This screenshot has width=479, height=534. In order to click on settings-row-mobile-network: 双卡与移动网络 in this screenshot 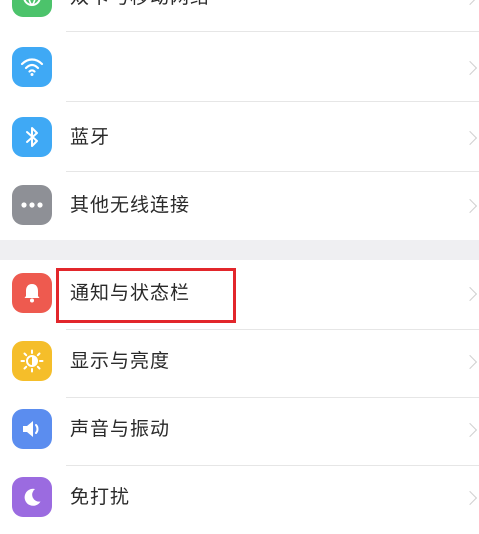, I will do `click(239, 16)`.